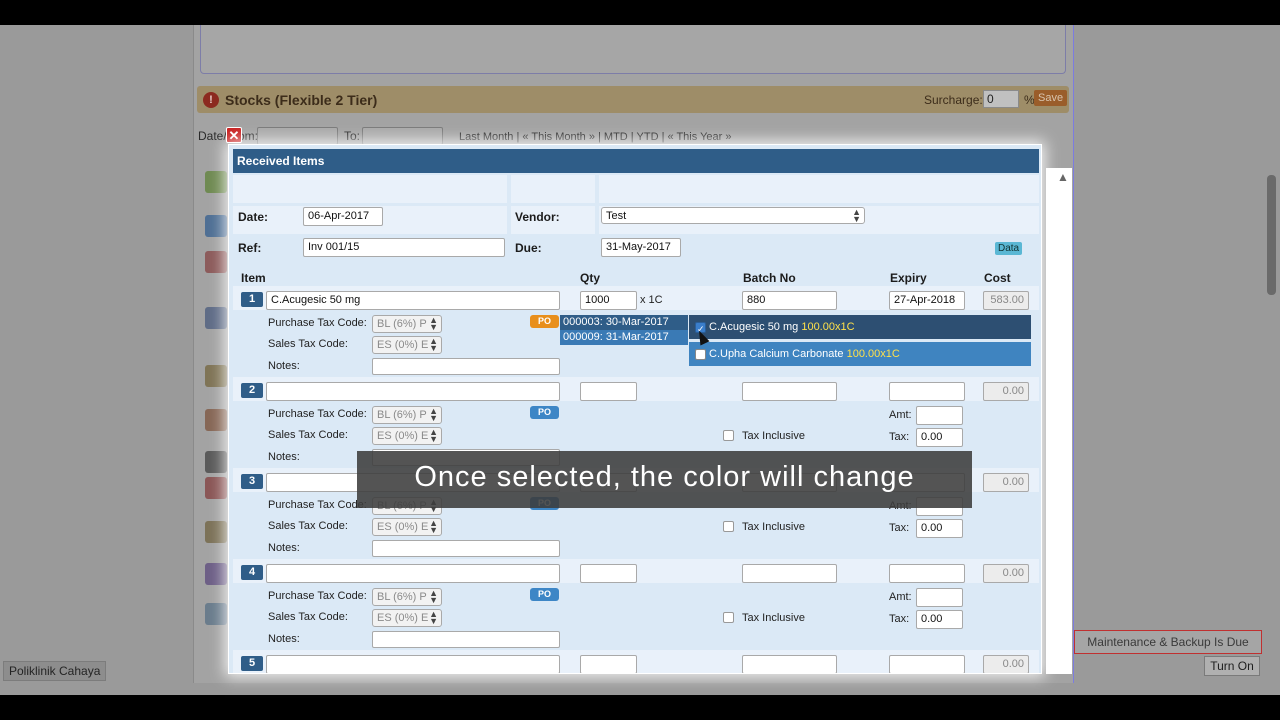 Image resolution: width=1280 pixels, height=720 pixels. I want to click on close-icon: ✕, so click(234, 135).